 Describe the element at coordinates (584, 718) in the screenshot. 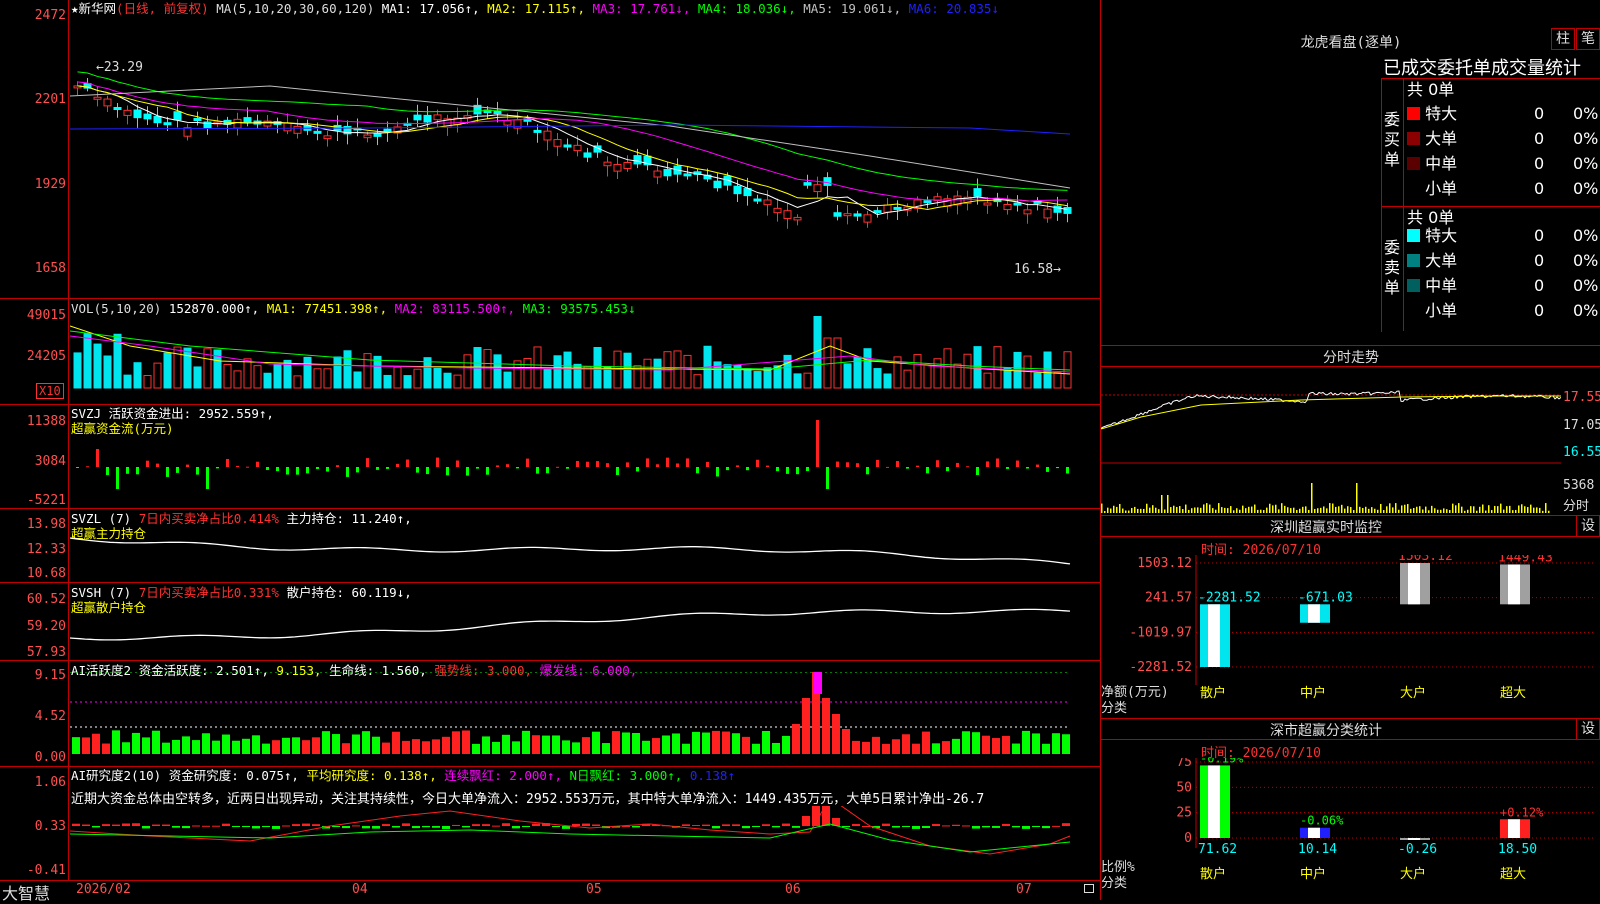

I see `ai-activity-chart` at that location.